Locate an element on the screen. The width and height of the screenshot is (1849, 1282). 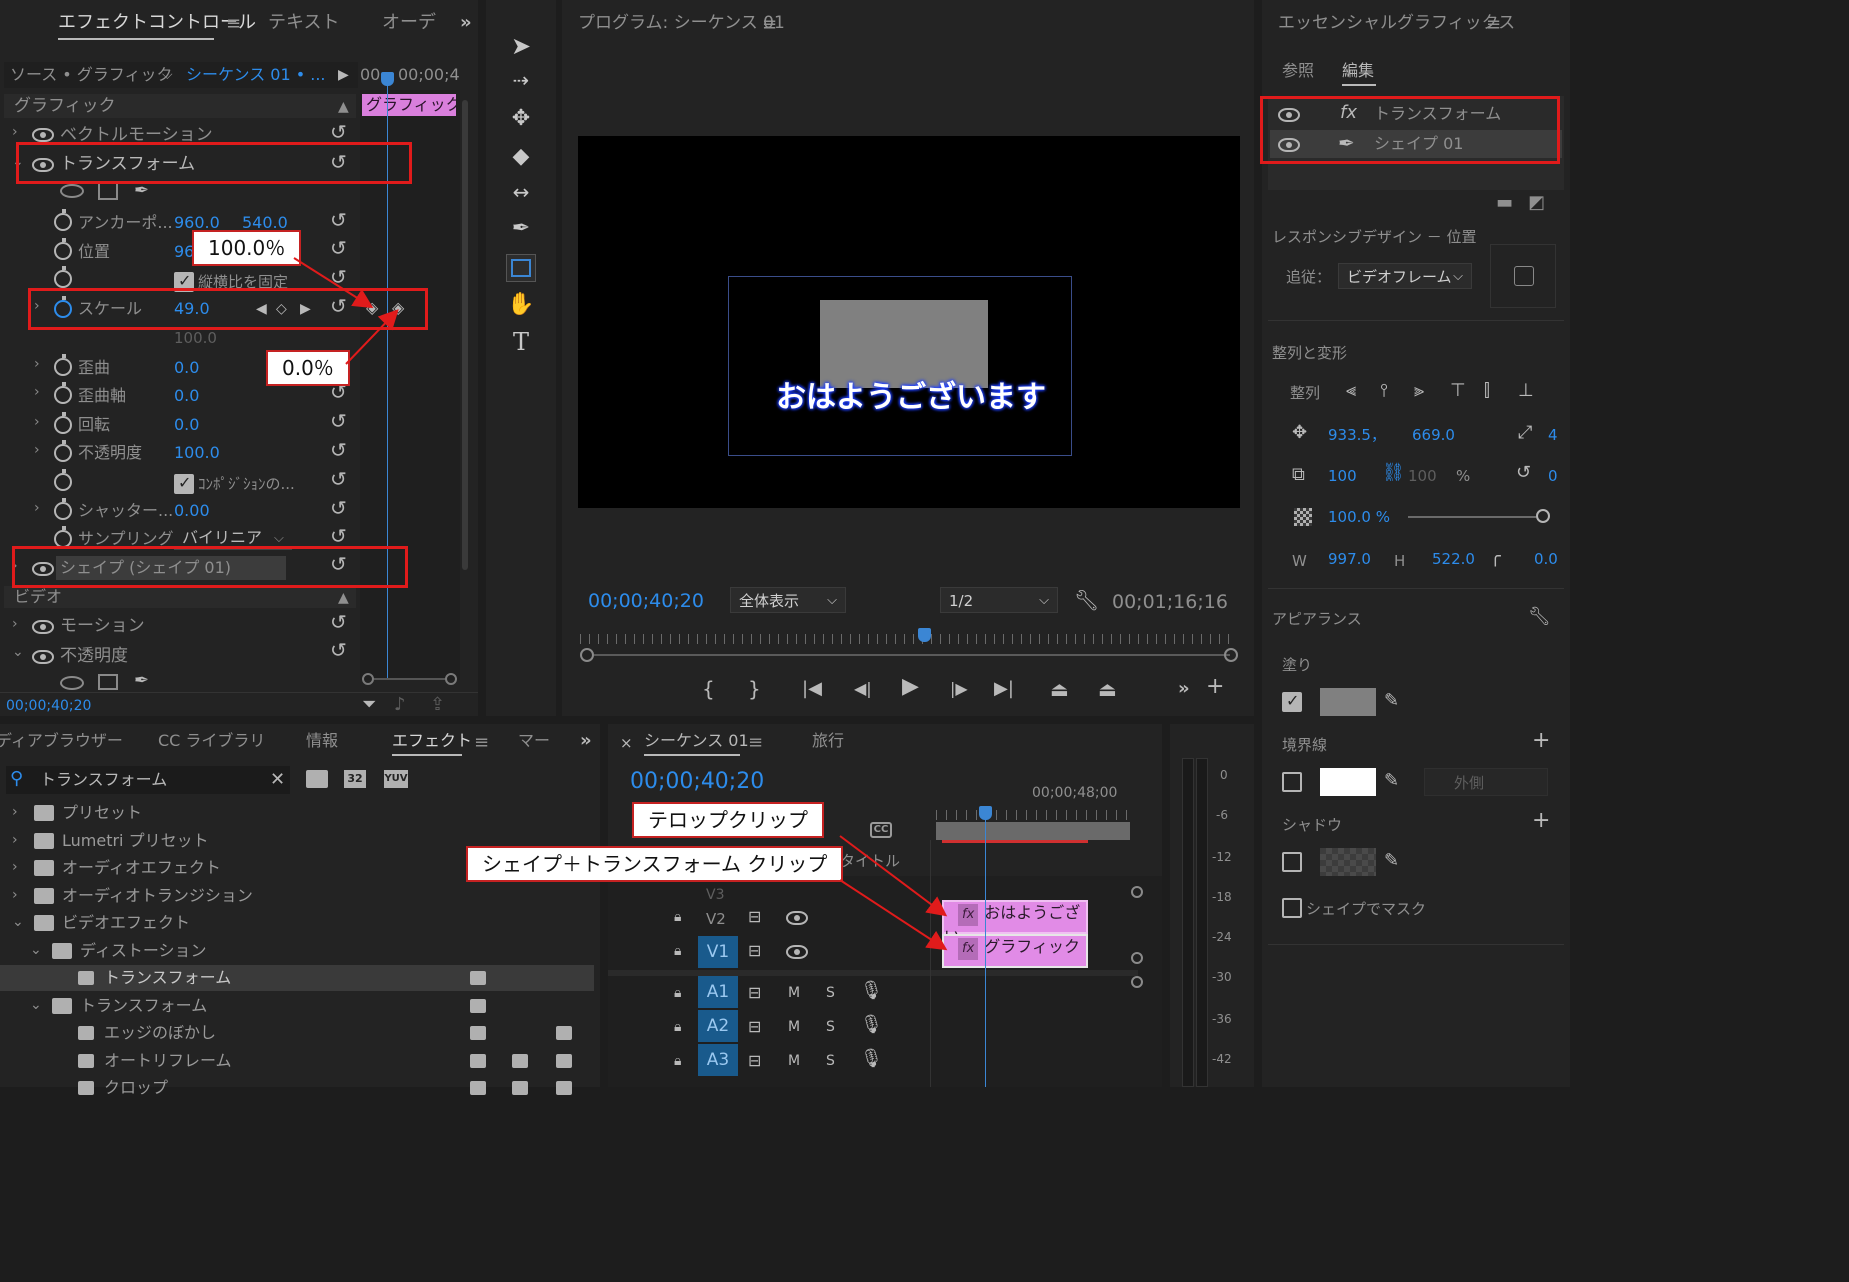
filter-icon: ⏷ is located at coordinates (369, 705).